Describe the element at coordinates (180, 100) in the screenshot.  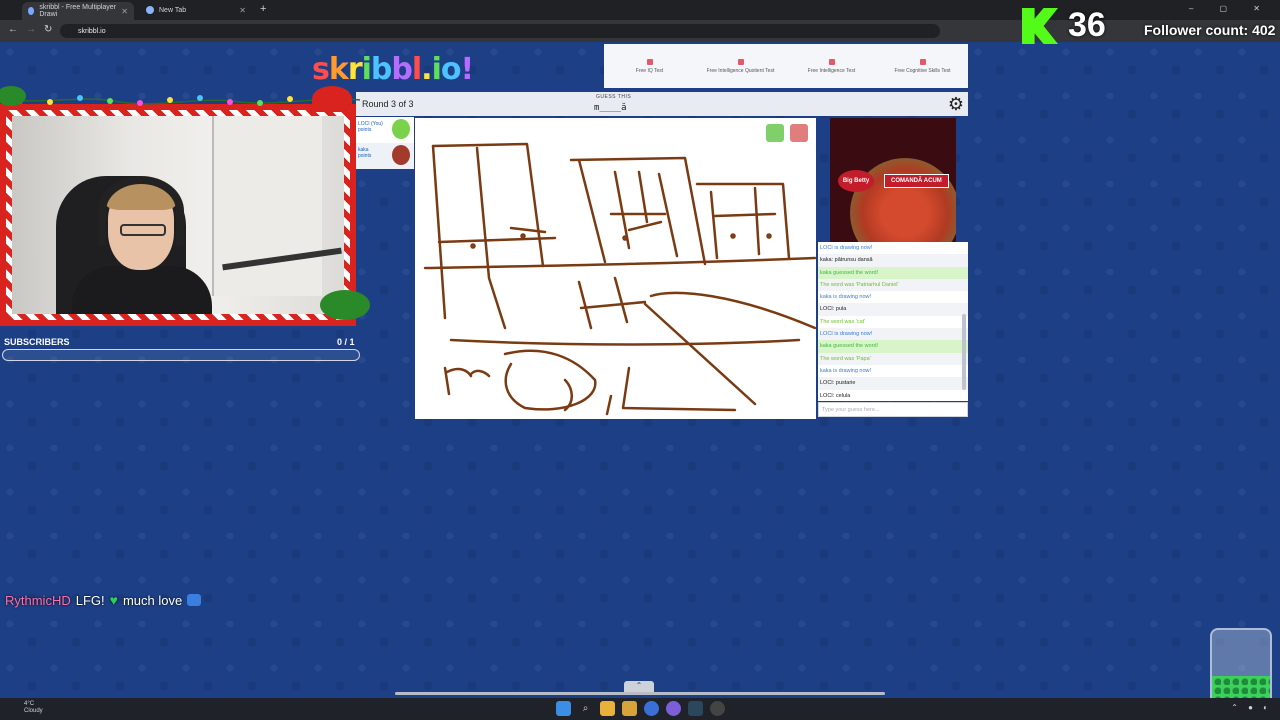
I see `christmas-lights-decoration` at that location.